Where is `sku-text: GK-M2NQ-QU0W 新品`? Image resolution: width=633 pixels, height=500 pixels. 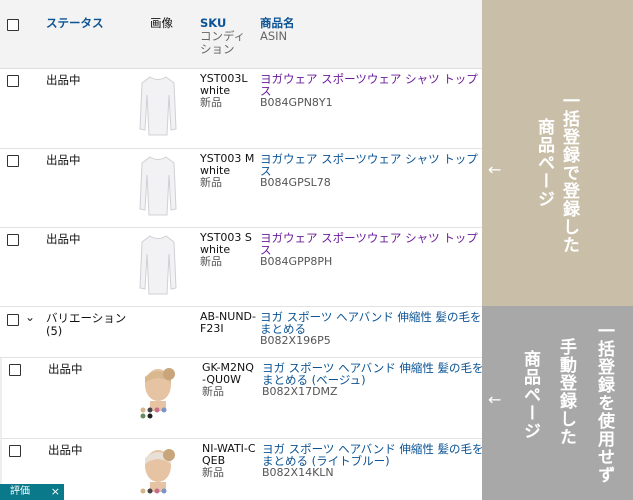 sku-text: GK-M2NQ-QU0W 新品 is located at coordinates (230, 380).